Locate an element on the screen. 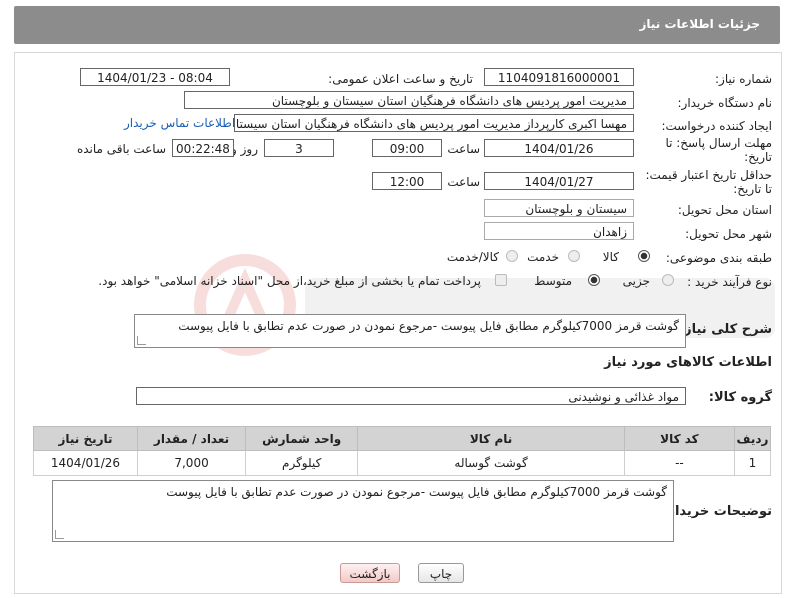 This screenshot has width=788, height=598. category-service-label: خدمت is located at coordinates (543, 257).